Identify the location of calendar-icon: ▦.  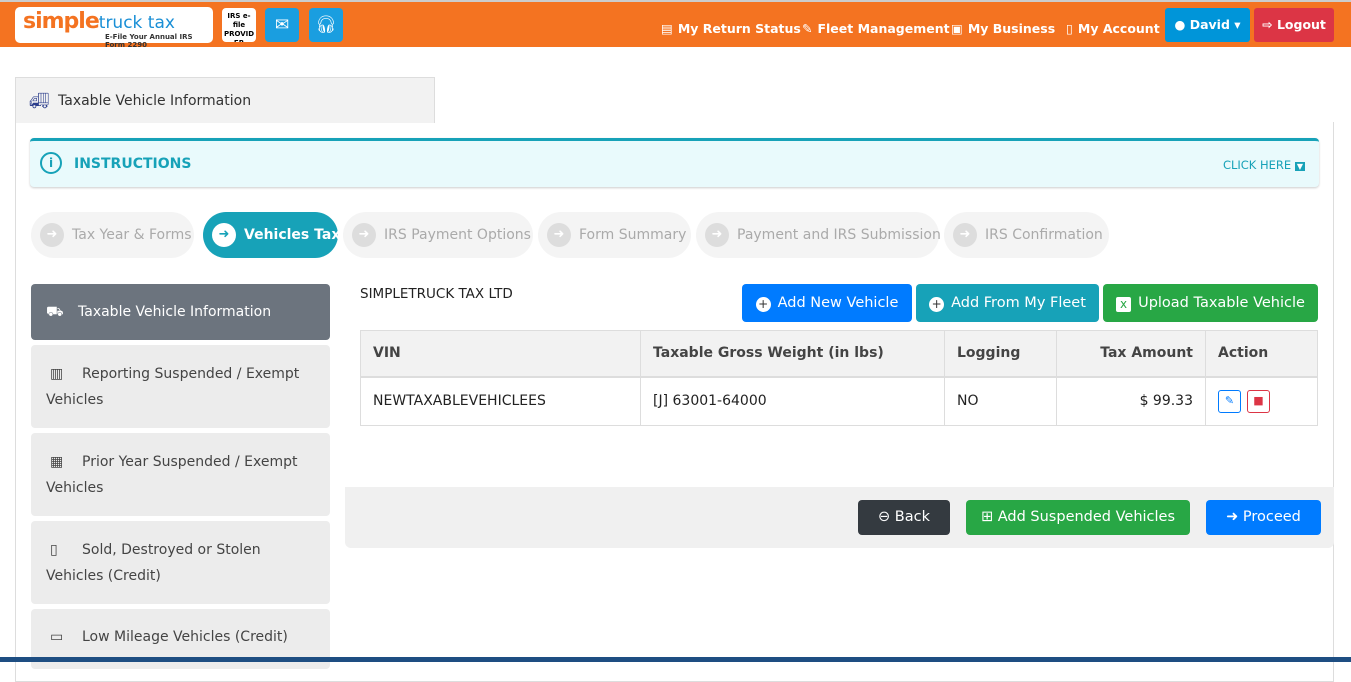
(57, 462).